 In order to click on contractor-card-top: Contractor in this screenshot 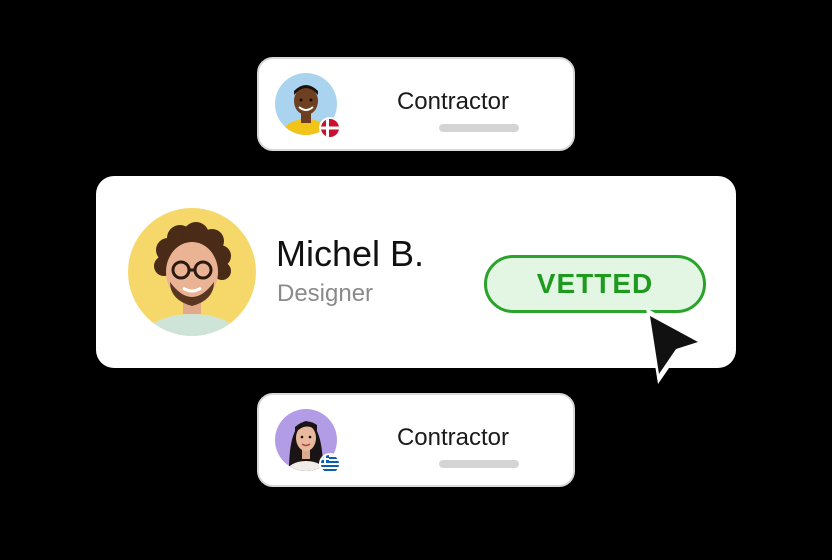, I will do `click(416, 104)`.